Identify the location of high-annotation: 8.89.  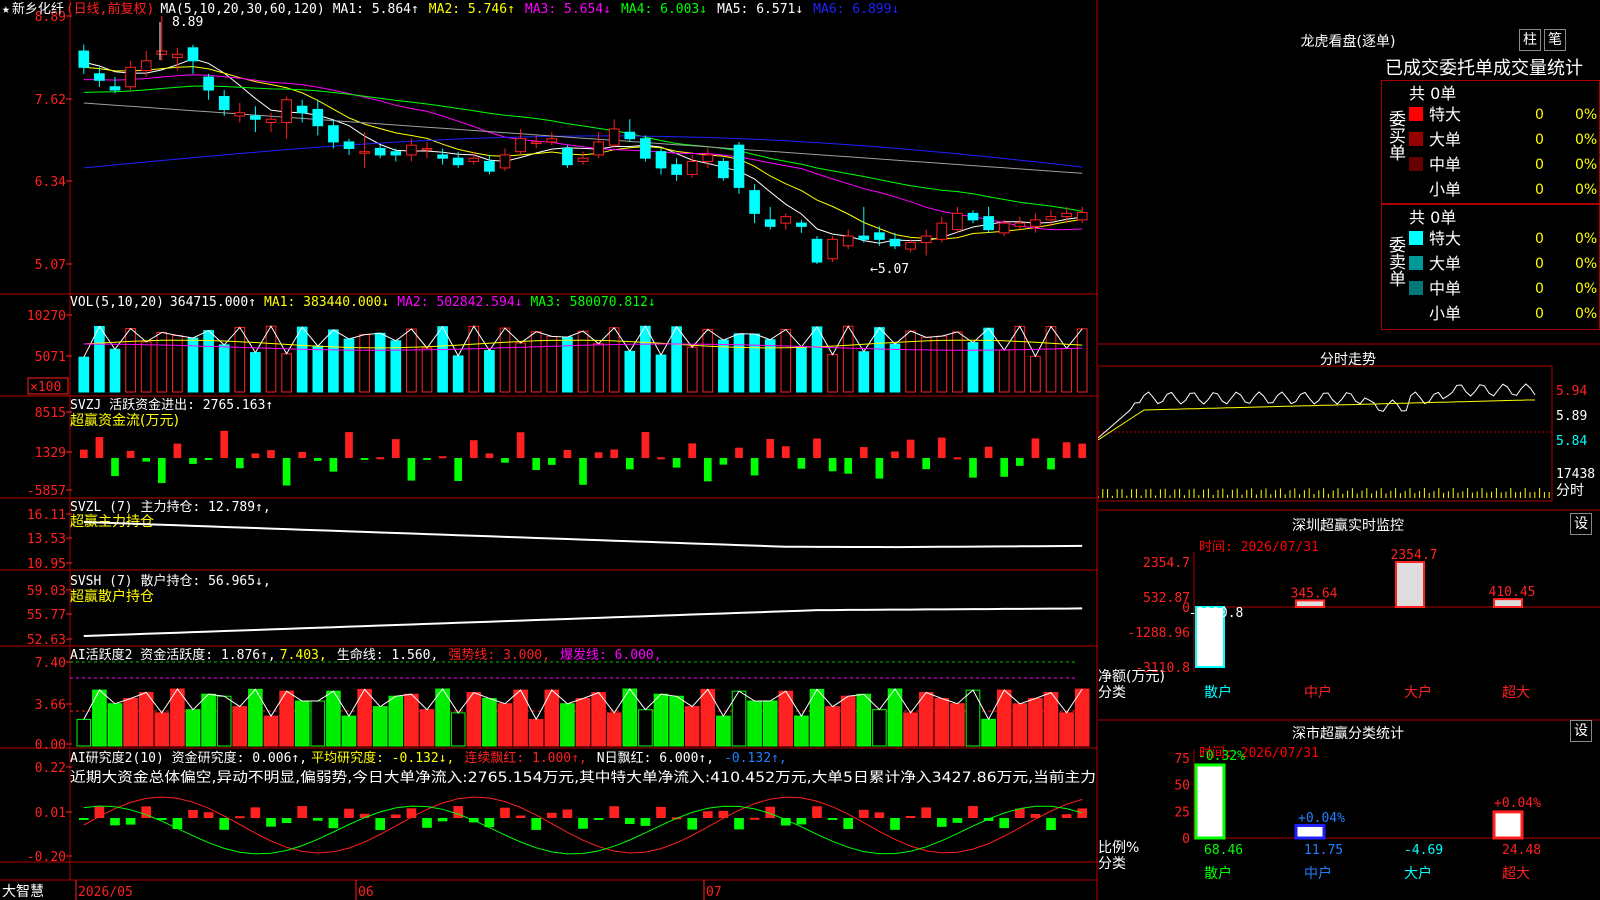
(187, 22).